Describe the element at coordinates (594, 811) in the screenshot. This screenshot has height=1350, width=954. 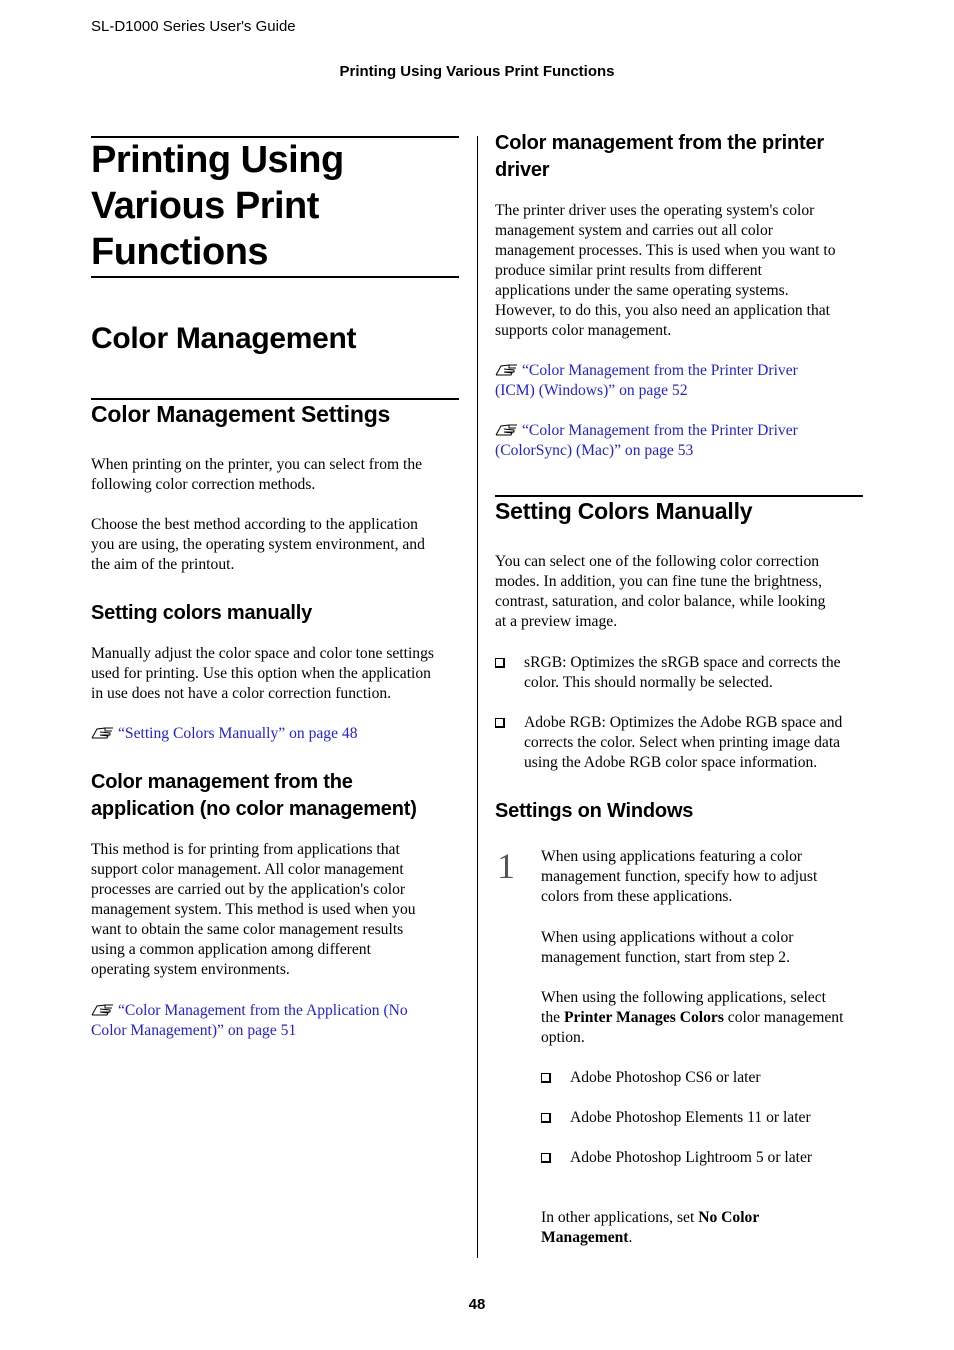
I see `windows-heading: Settings on Windows` at that location.